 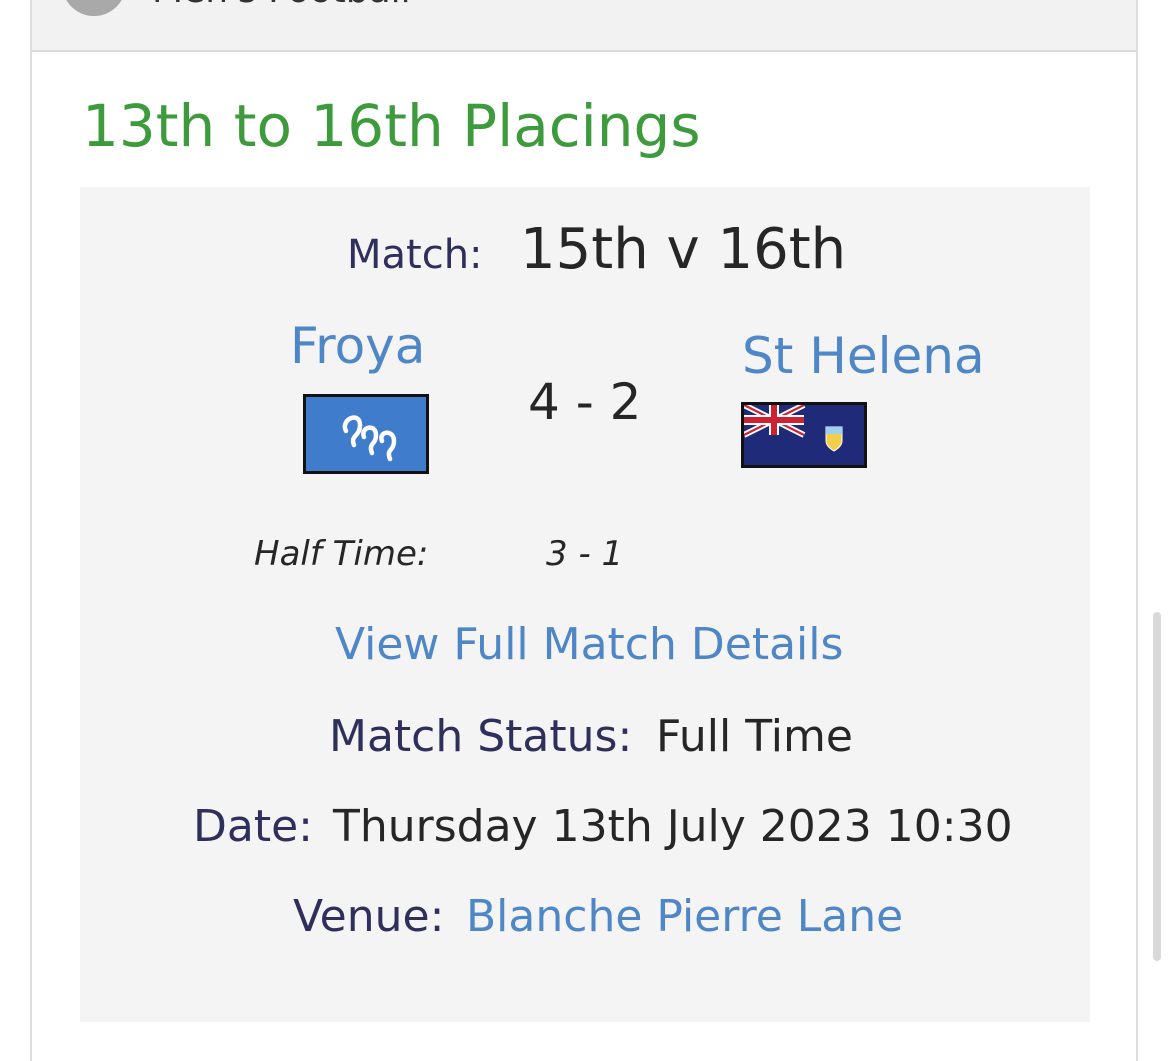 What do you see at coordinates (683, 249) in the screenshot?
I see `match-round-value: 15th v 16th` at bounding box center [683, 249].